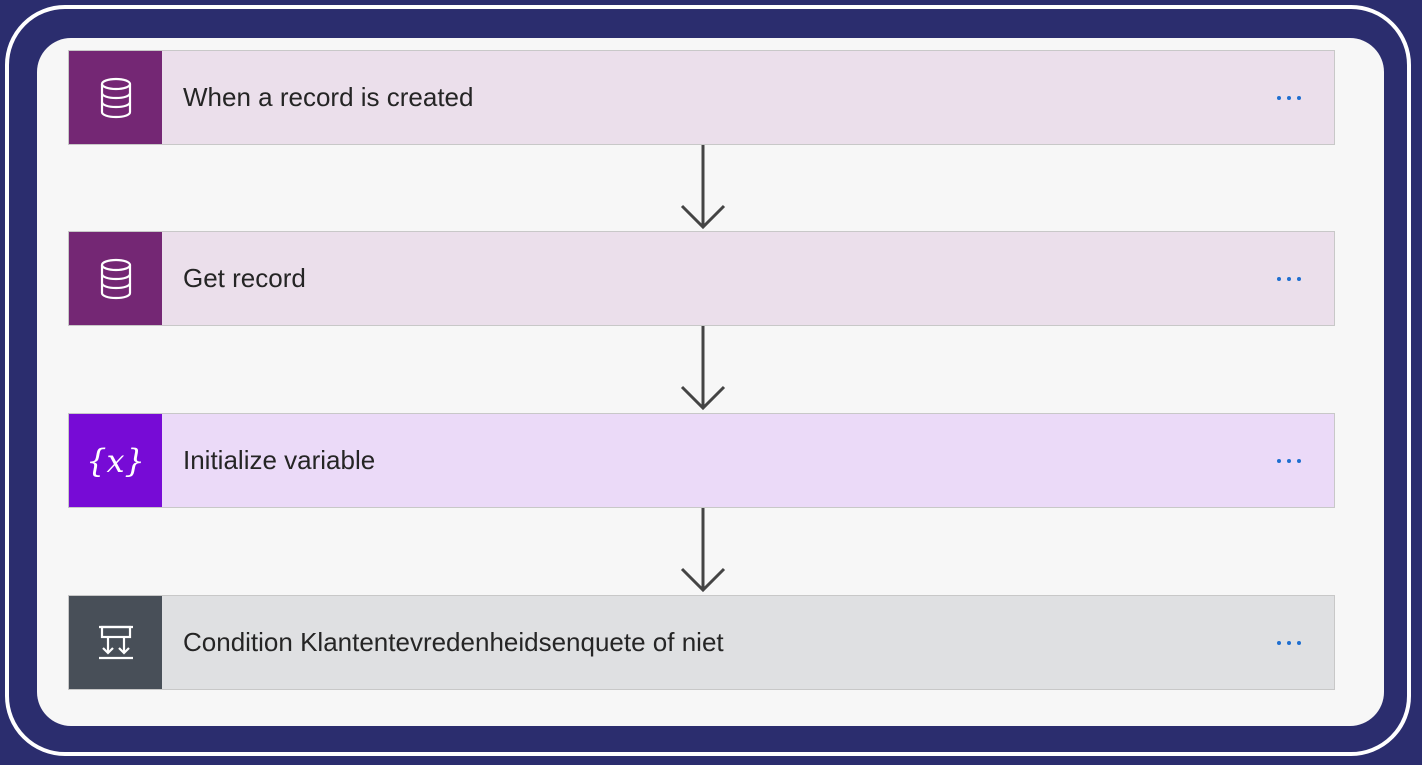 The width and height of the screenshot is (1422, 765). What do you see at coordinates (701, 97) in the screenshot?
I see `step-card-trigger: When a record is created` at bounding box center [701, 97].